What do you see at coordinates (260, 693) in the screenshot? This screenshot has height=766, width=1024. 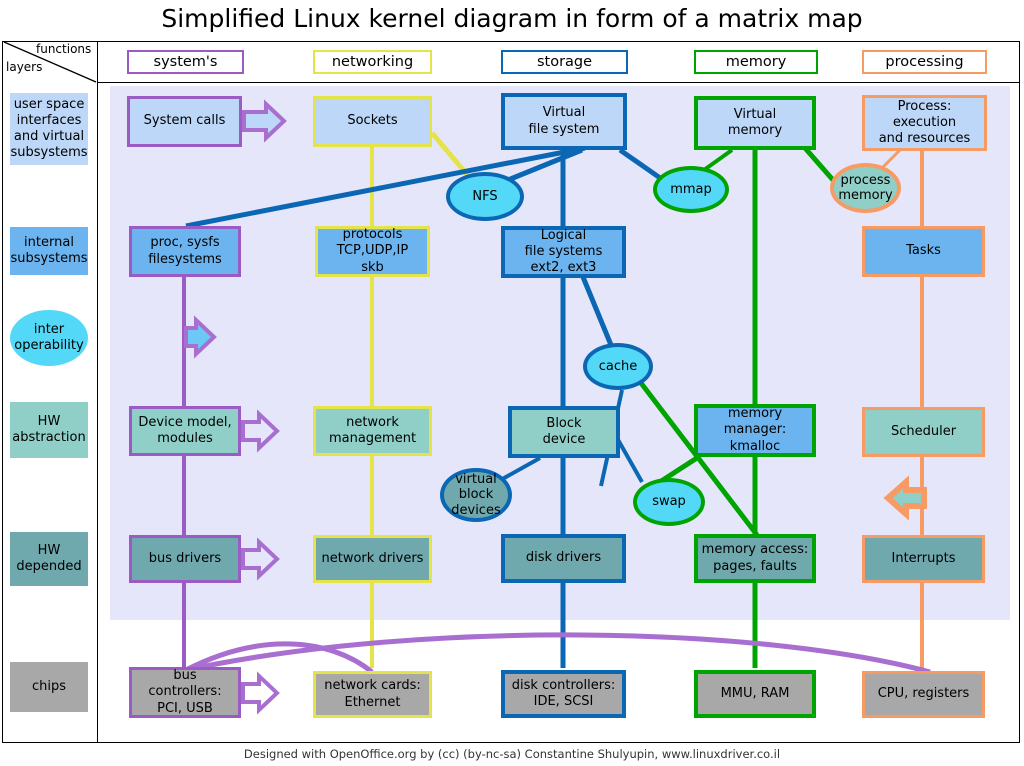 I see `arrow-right-bus-controllers` at bounding box center [260, 693].